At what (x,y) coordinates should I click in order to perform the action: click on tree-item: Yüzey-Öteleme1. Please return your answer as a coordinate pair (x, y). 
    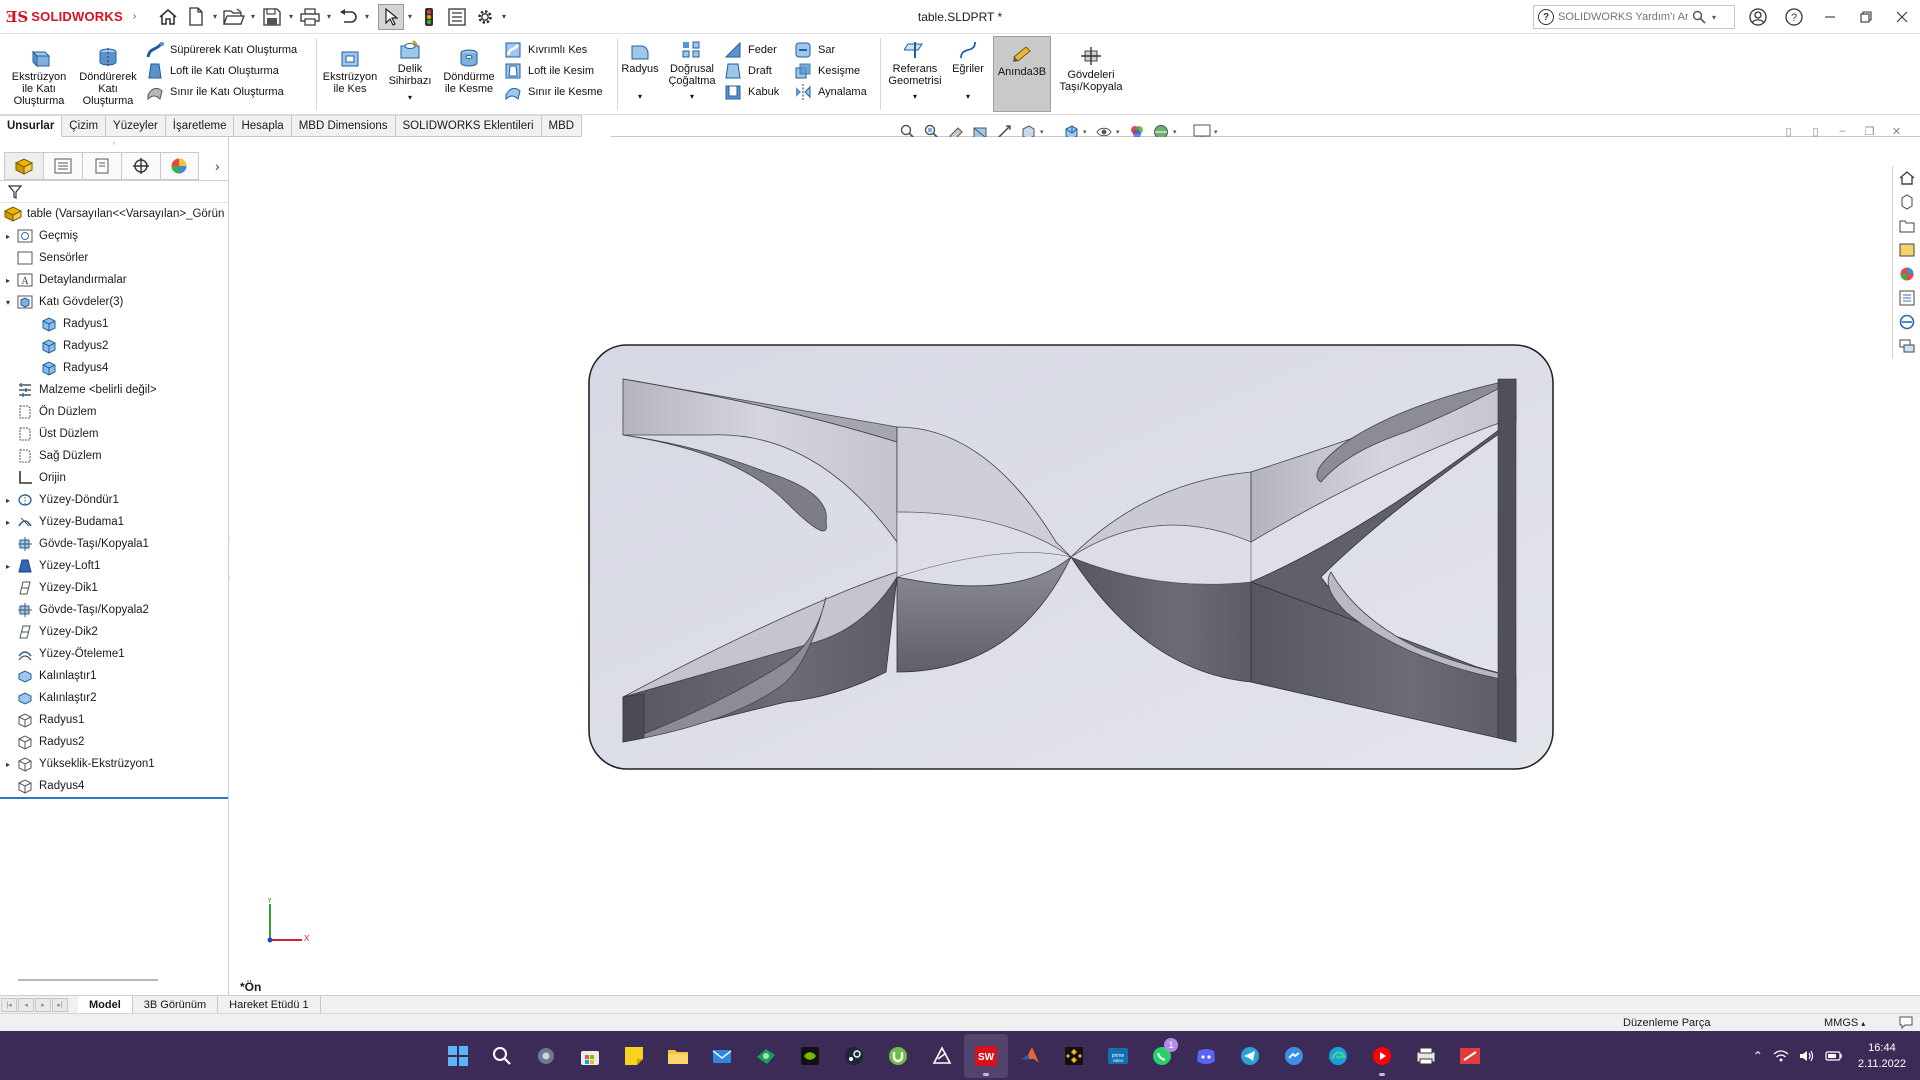
    Looking at the image, I should click on (114, 654).